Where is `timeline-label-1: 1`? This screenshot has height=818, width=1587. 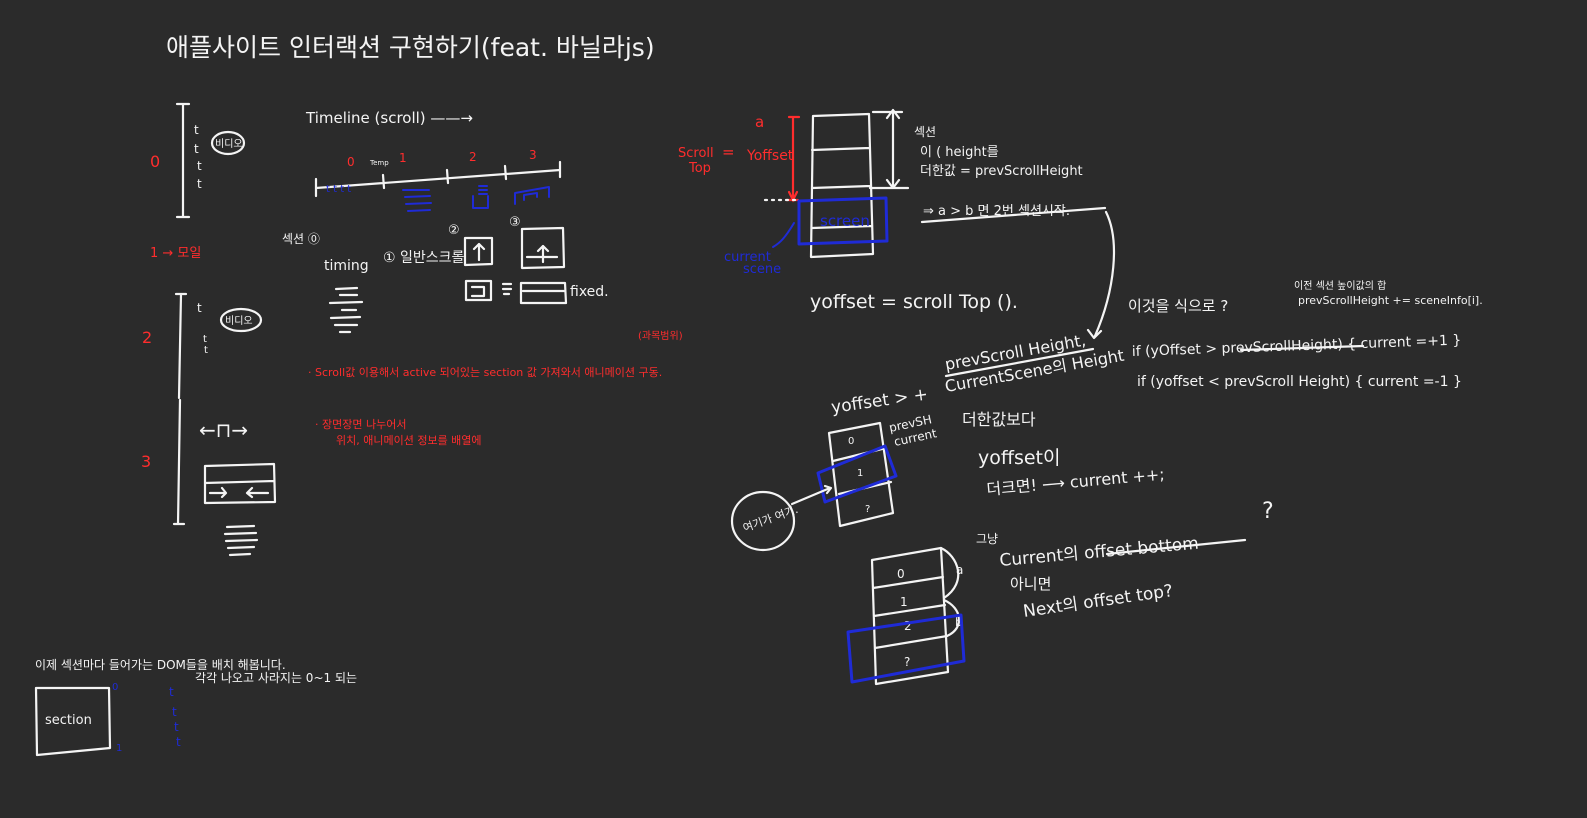 timeline-label-1: 1 is located at coordinates (403, 158).